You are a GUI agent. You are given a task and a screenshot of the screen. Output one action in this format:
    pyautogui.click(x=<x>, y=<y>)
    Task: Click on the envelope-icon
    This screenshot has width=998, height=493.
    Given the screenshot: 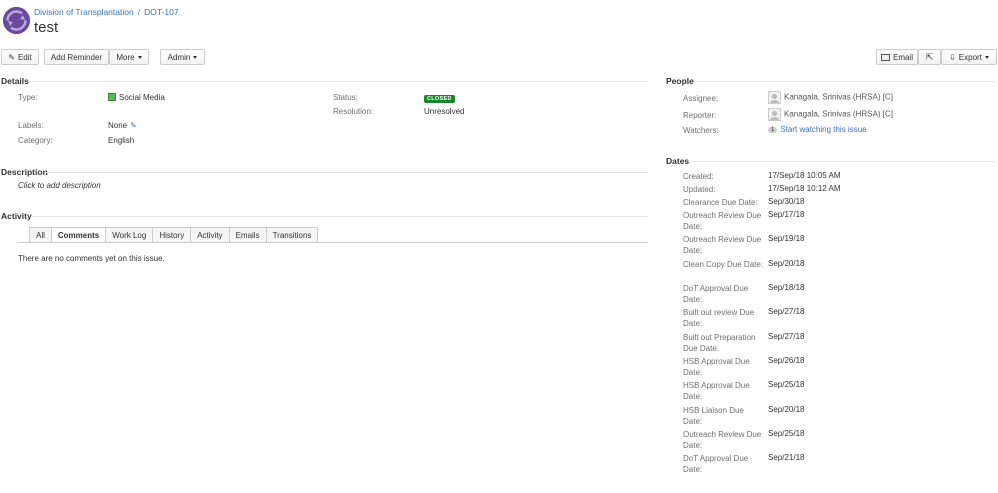 What is the action you would take?
    pyautogui.click(x=885, y=57)
    